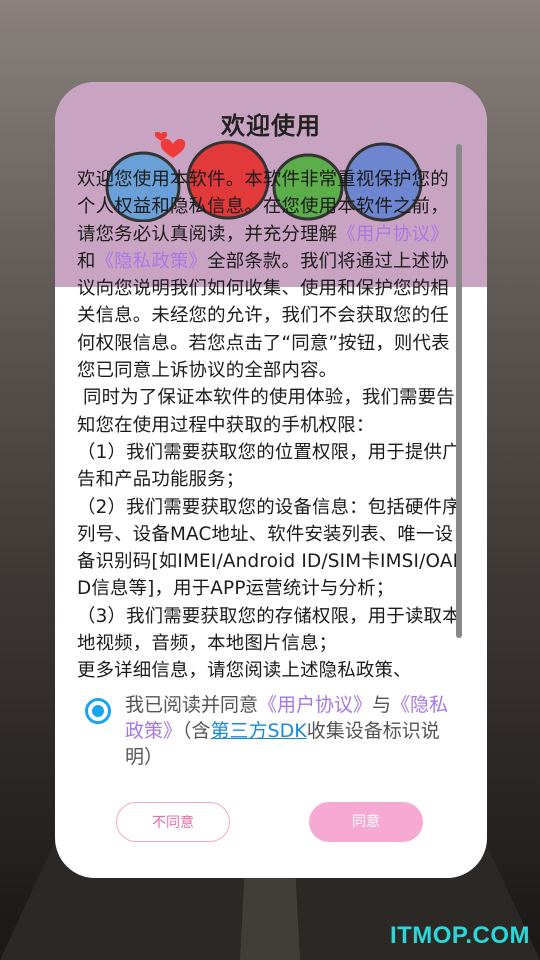 The width and height of the screenshot is (540, 960). I want to click on terms-paragraph: （3）我们需要获取您的存储权限，用于读取本地视频，音频，本地图片信息；, so click(269, 630).